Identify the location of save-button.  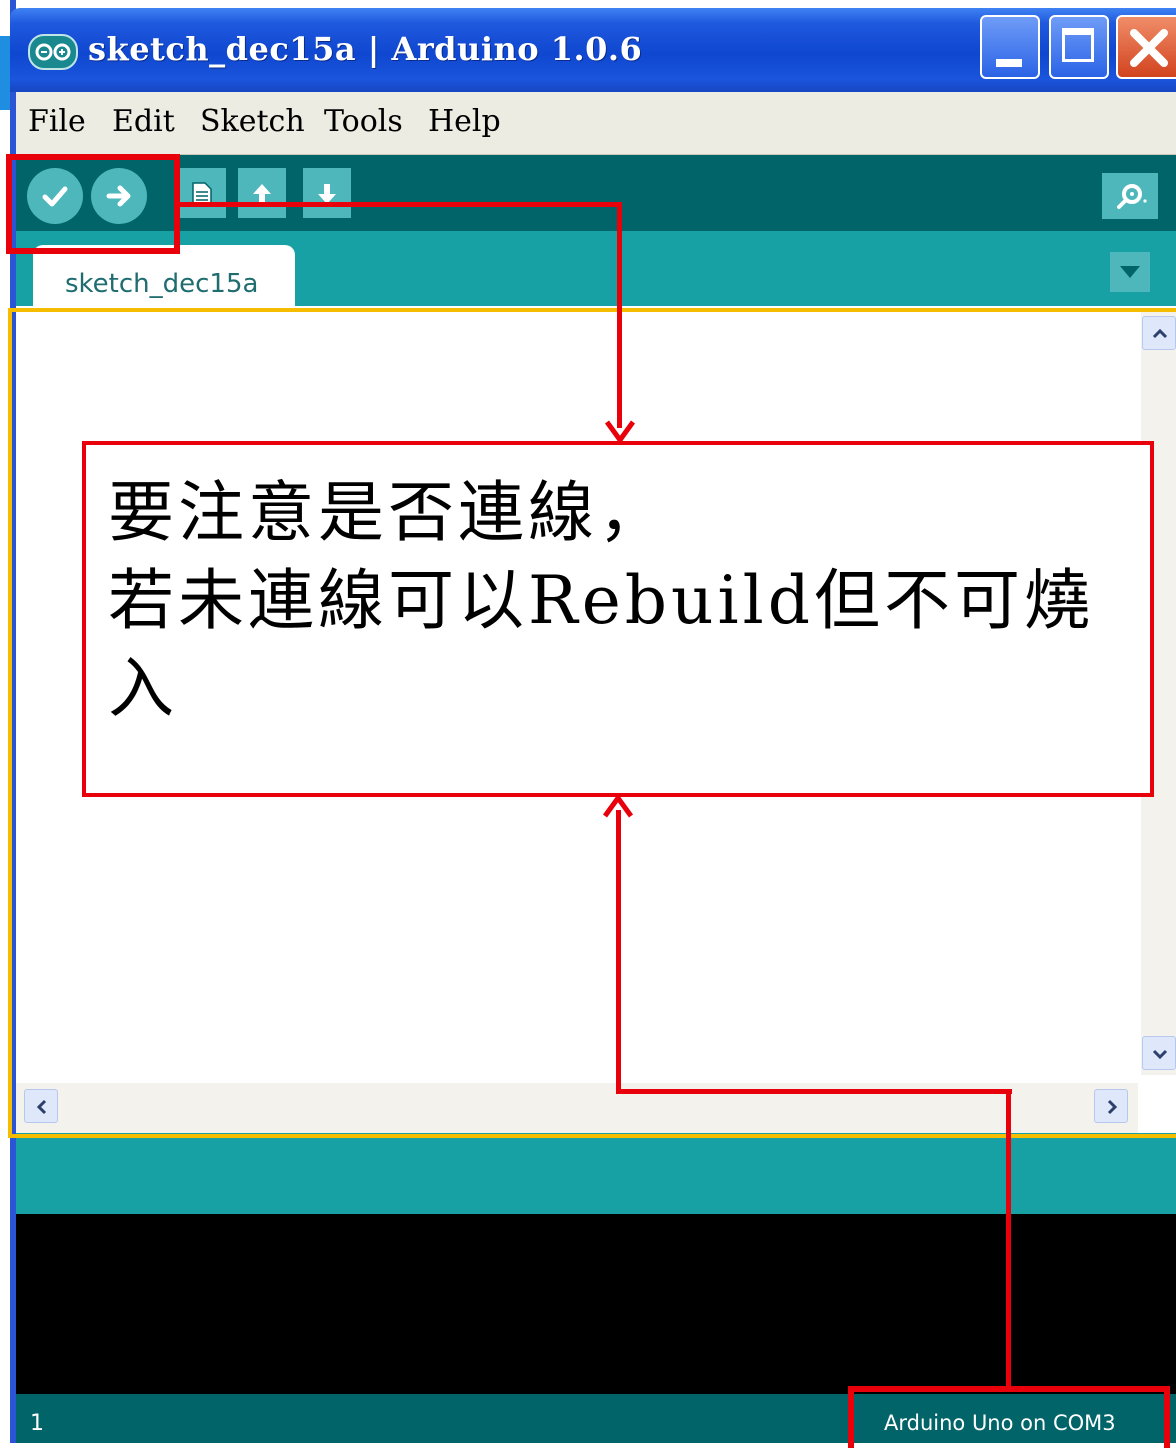
(327, 193).